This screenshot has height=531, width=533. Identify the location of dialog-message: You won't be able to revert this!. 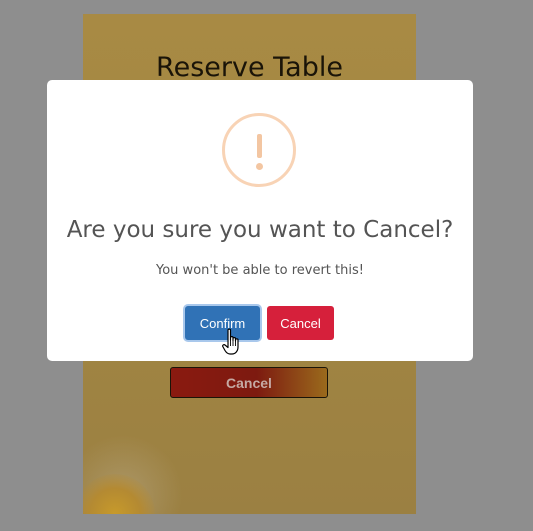
(260, 270).